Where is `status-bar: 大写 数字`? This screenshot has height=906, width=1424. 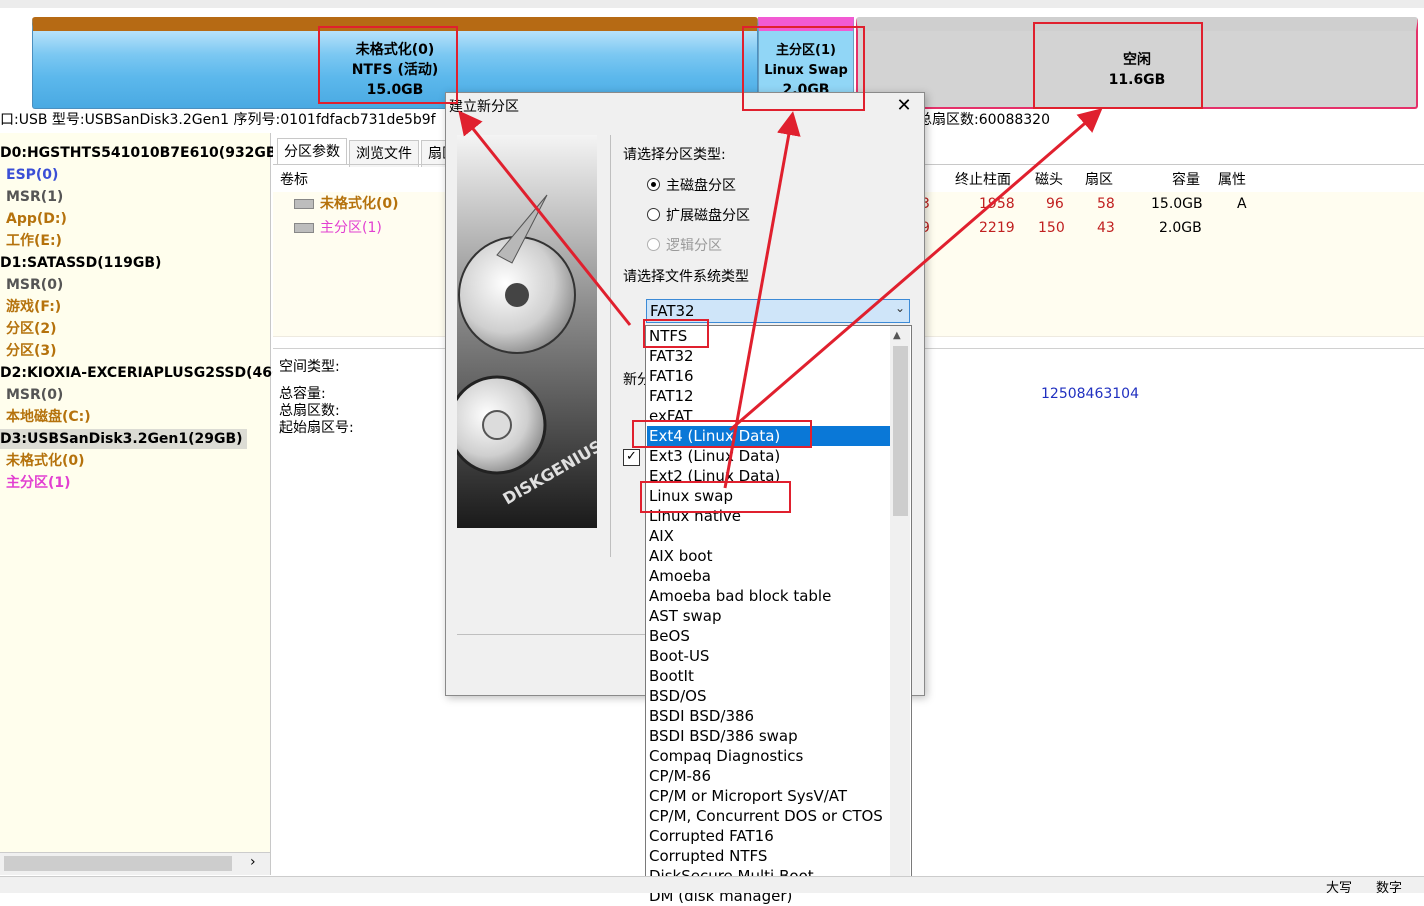 status-bar: 大写 数字 is located at coordinates (712, 886).